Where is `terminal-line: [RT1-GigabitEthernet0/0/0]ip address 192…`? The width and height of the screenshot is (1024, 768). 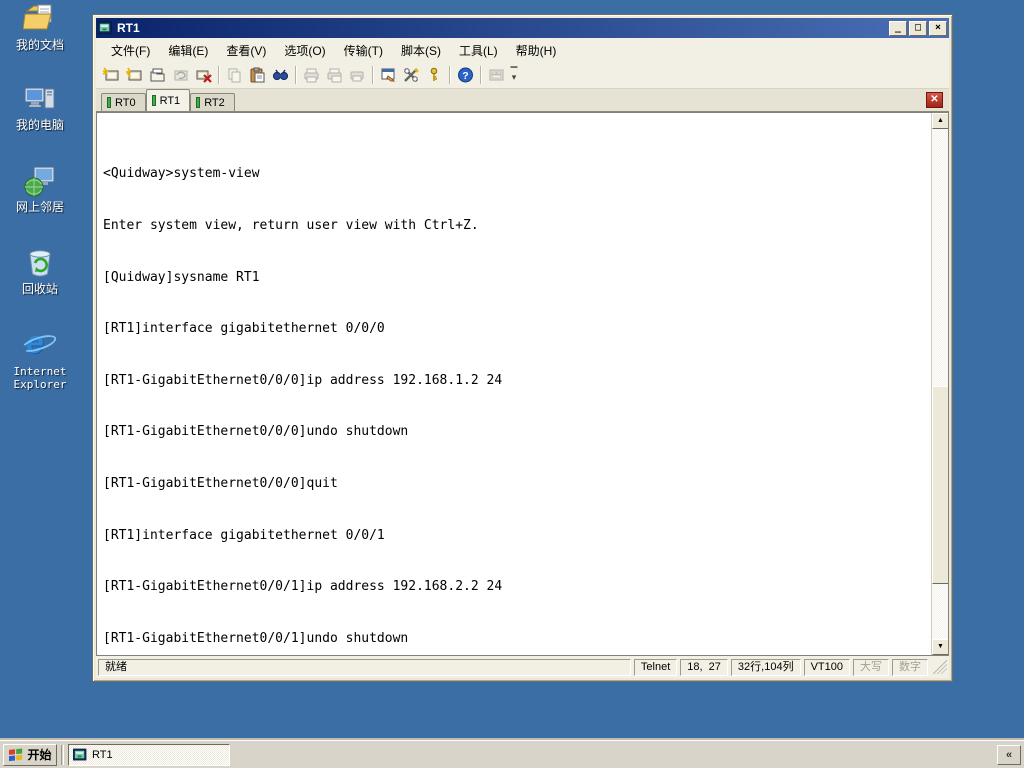
terminal-line: [RT1-GigabitEthernet0/0/0]ip address 192… is located at coordinates (303, 380).